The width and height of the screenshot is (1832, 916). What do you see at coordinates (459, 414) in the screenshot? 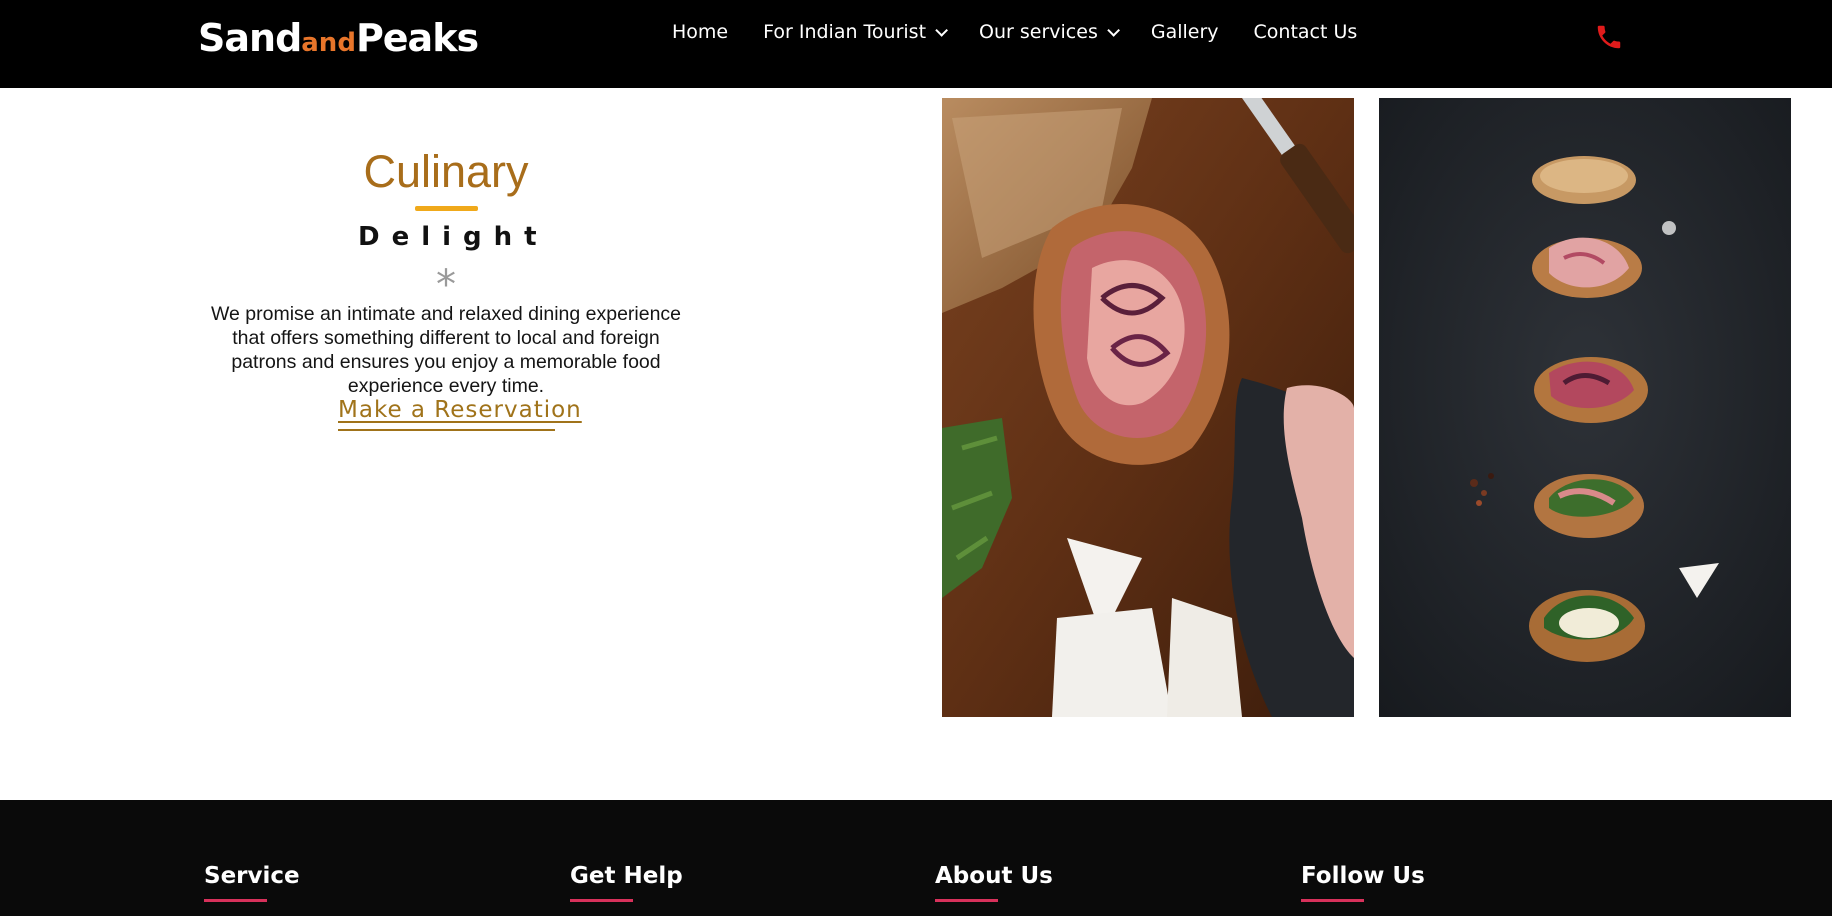
I see `make-reservation-link: Make a Reservation` at bounding box center [459, 414].